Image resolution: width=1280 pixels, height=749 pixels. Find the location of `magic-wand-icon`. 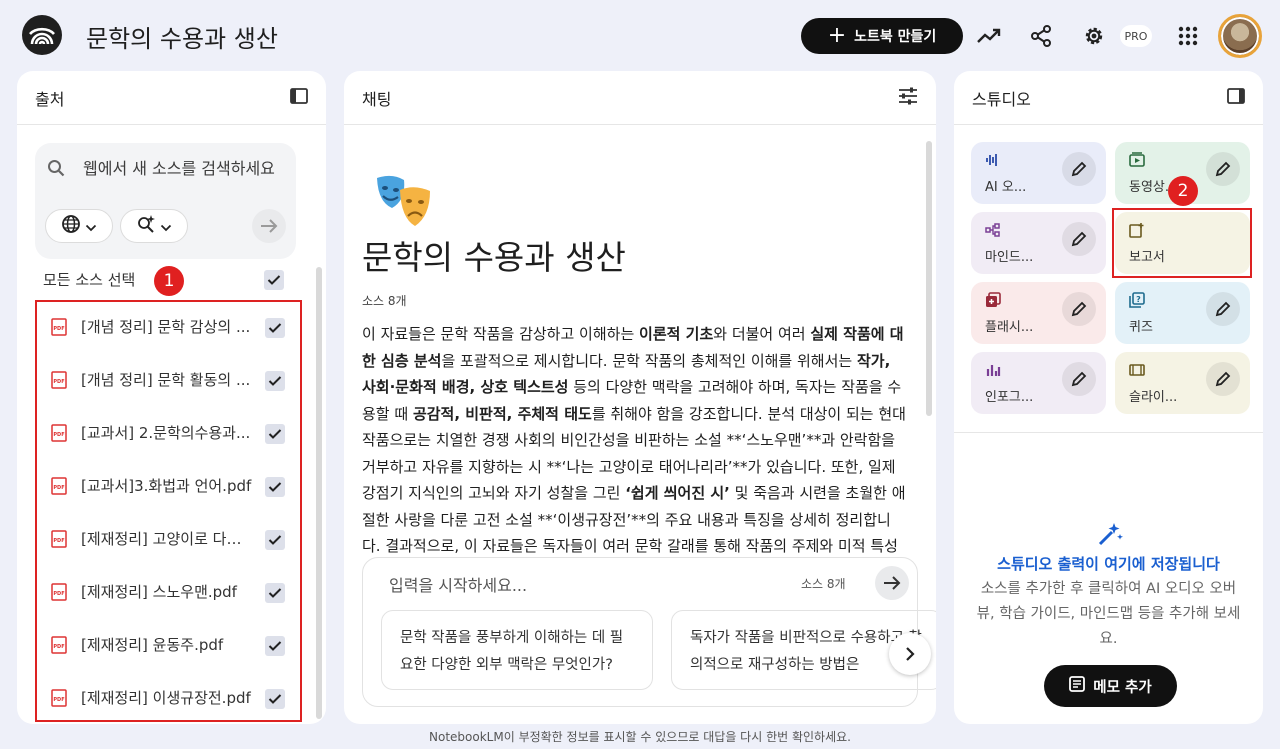

magic-wand-icon is located at coordinates (1110, 536).